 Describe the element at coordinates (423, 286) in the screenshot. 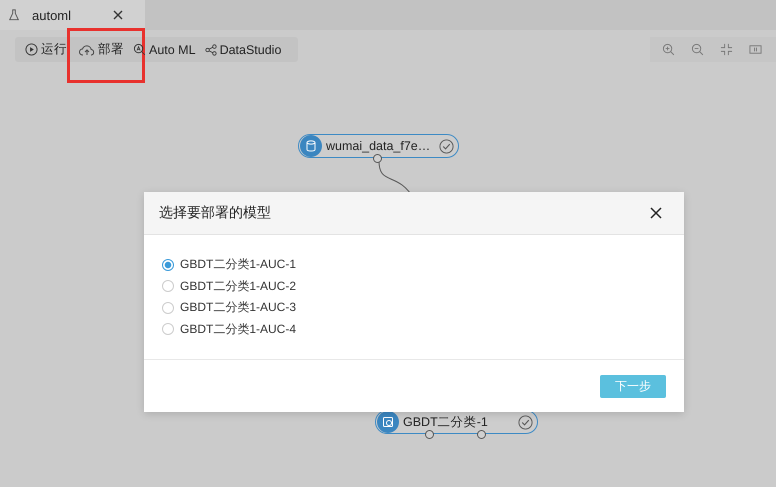

I see `model-radio-option: GBDT二分类1-AUC-2` at that location.